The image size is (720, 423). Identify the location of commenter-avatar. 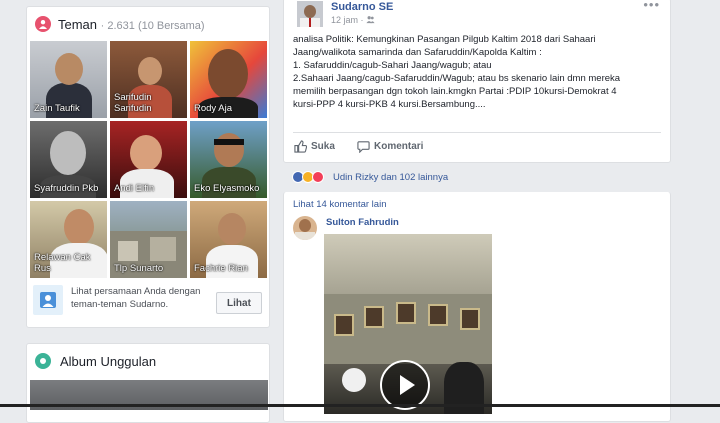
(305, 228).